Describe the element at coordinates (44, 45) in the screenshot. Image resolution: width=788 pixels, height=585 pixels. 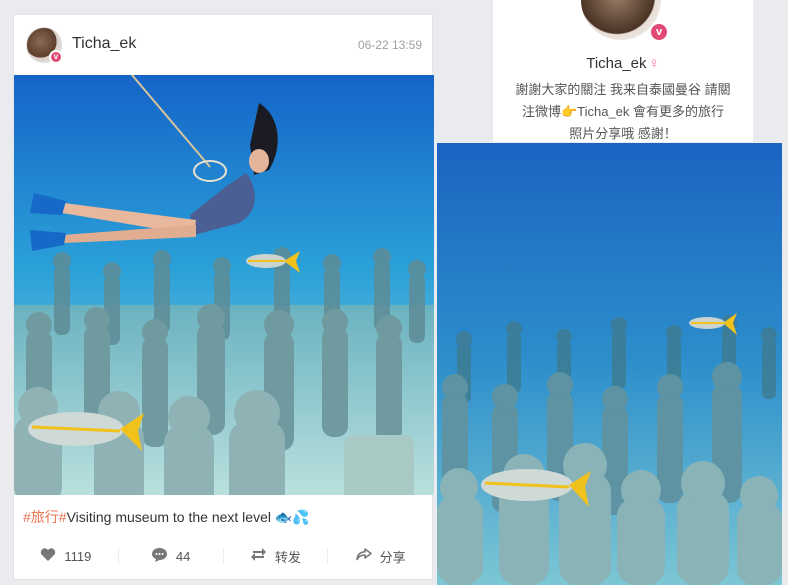
I see `avatar: v` at that location.